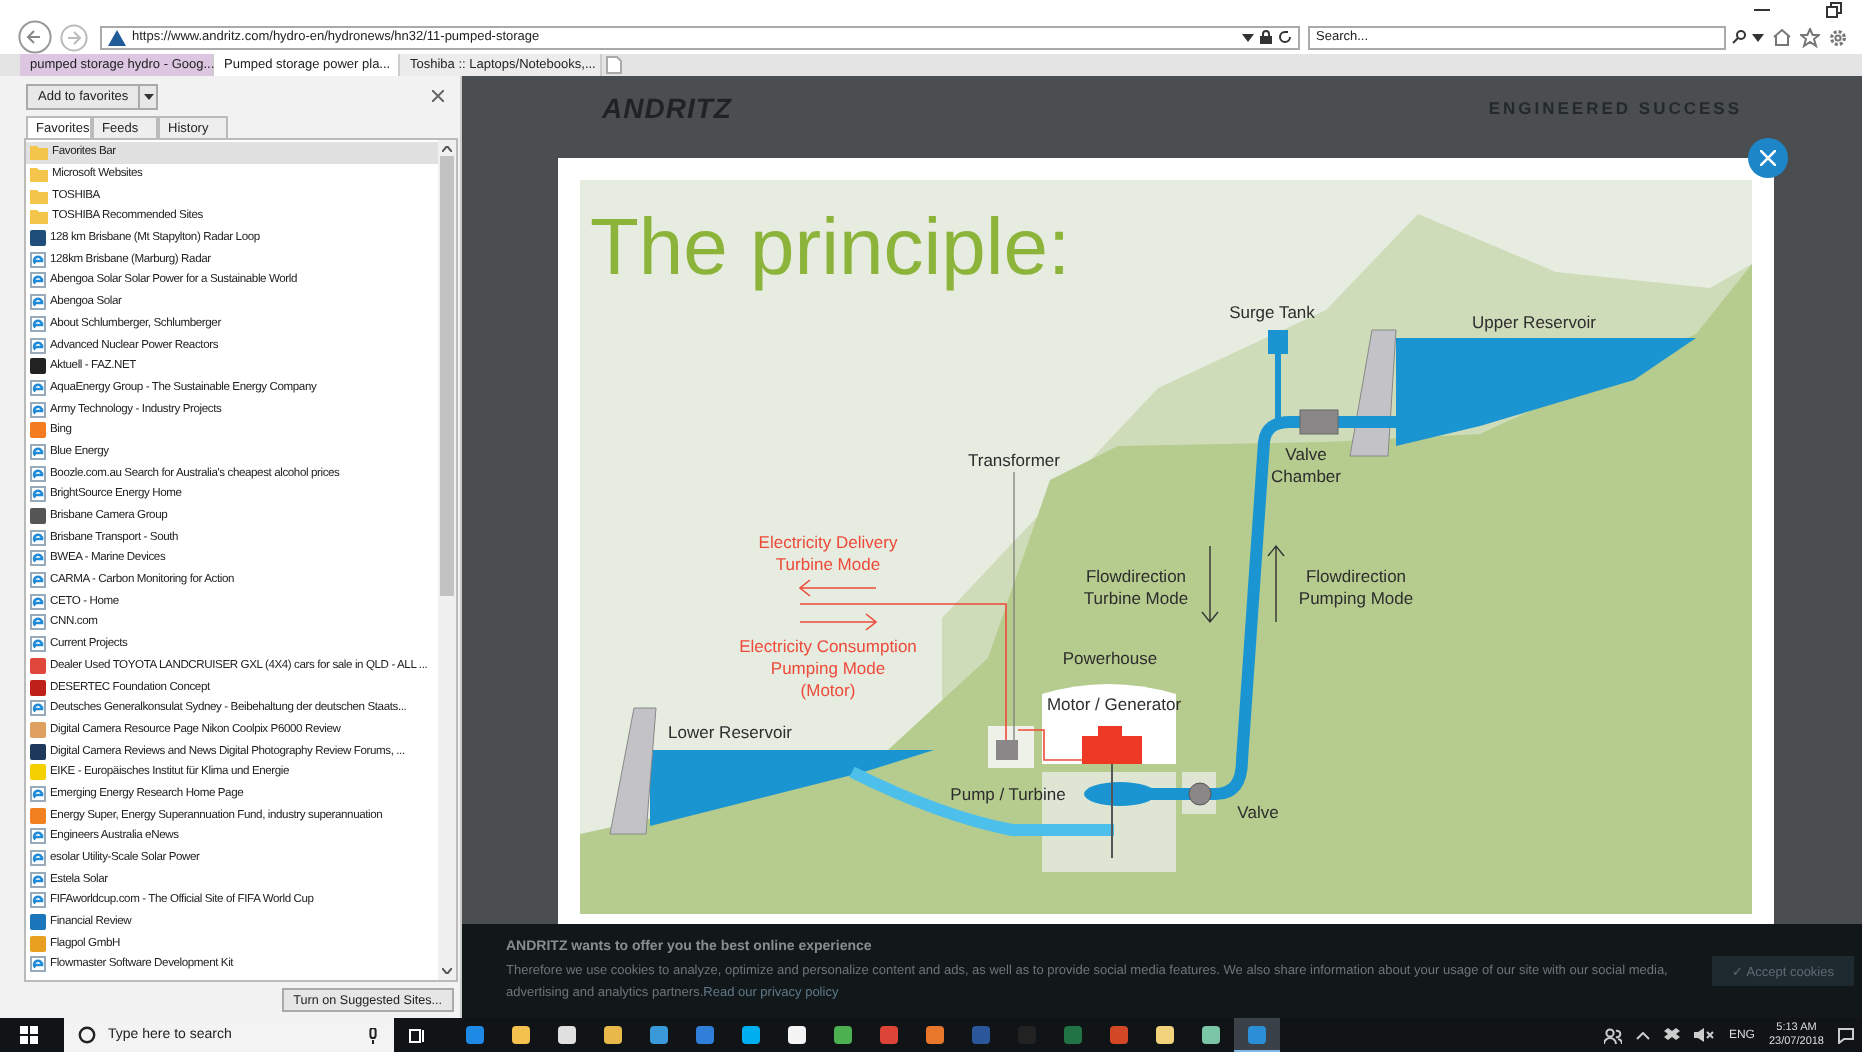  Describe the element at coordinates (1782, 37) in the screenshot. I see `home-icon` at that location.